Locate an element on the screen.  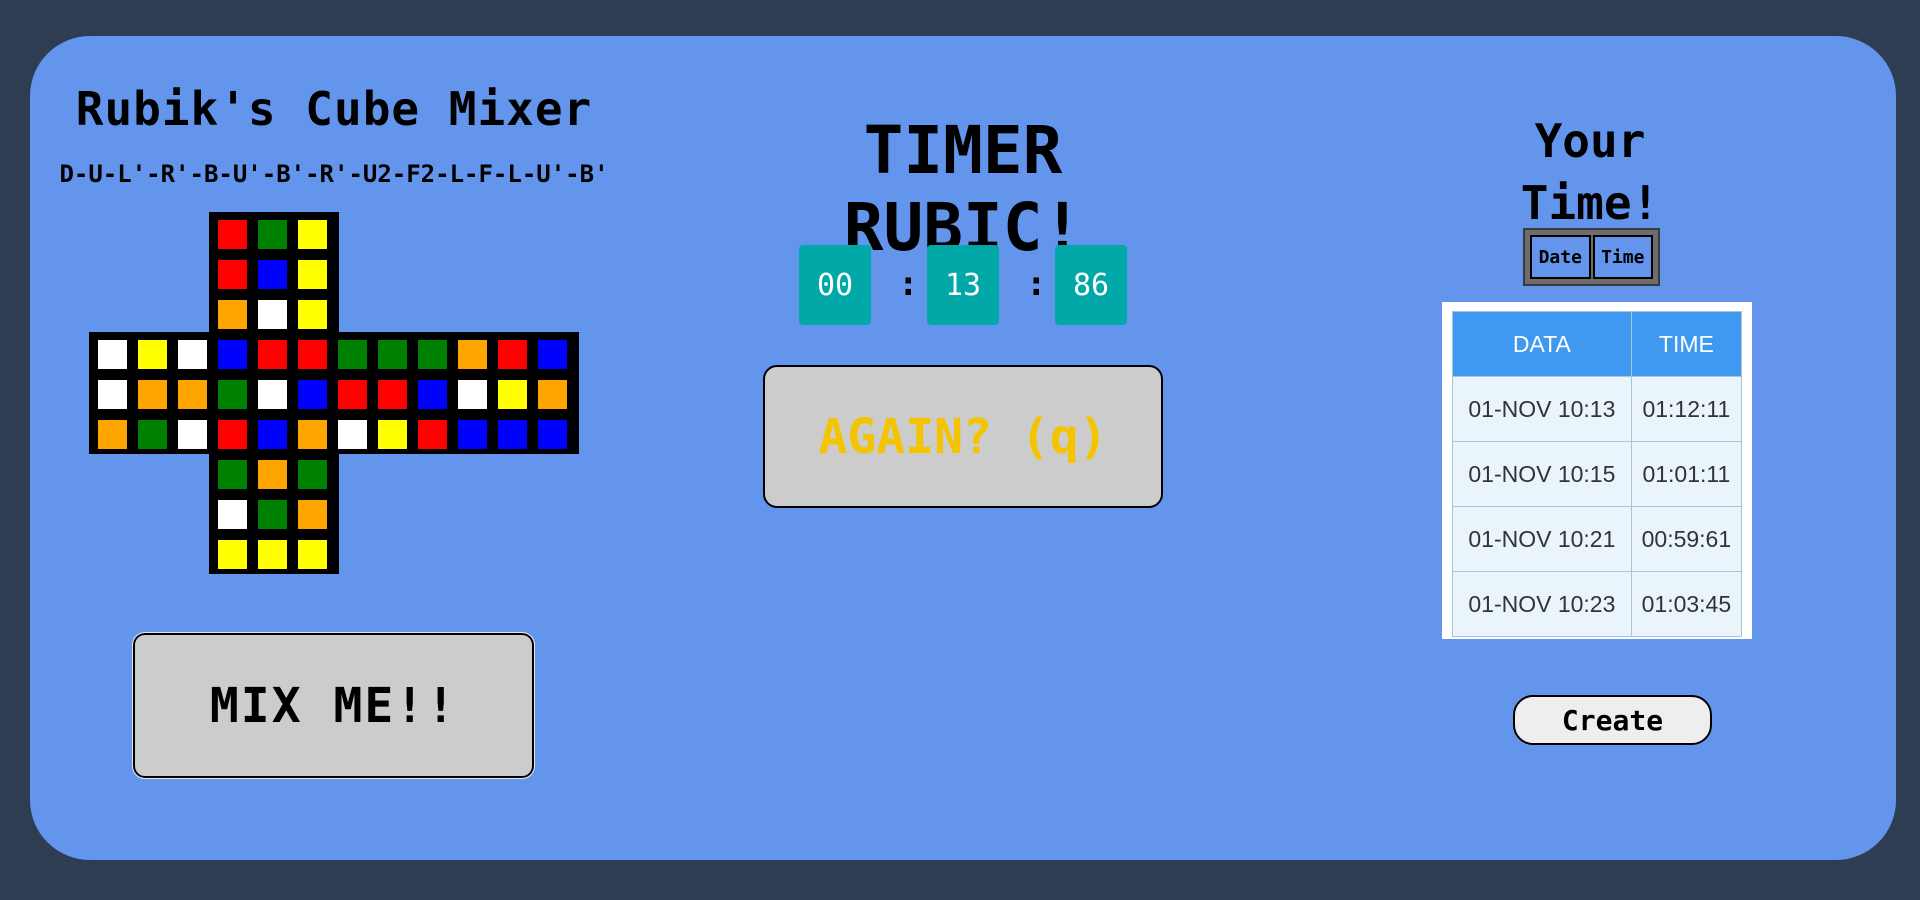
cube-face-right is located at coordinates (394, 393).